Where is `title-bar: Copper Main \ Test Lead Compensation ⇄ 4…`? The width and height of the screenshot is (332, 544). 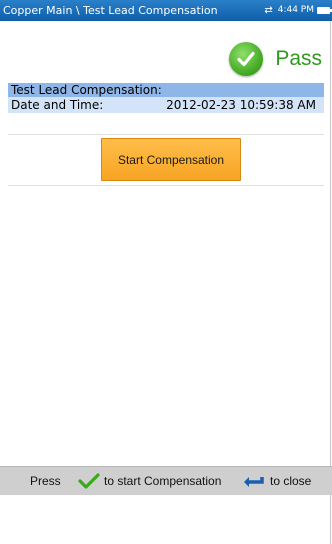
title-bar: Copper Main \ Test Lead Compensation ⇄ 4… is located at coordinates (166, 10).